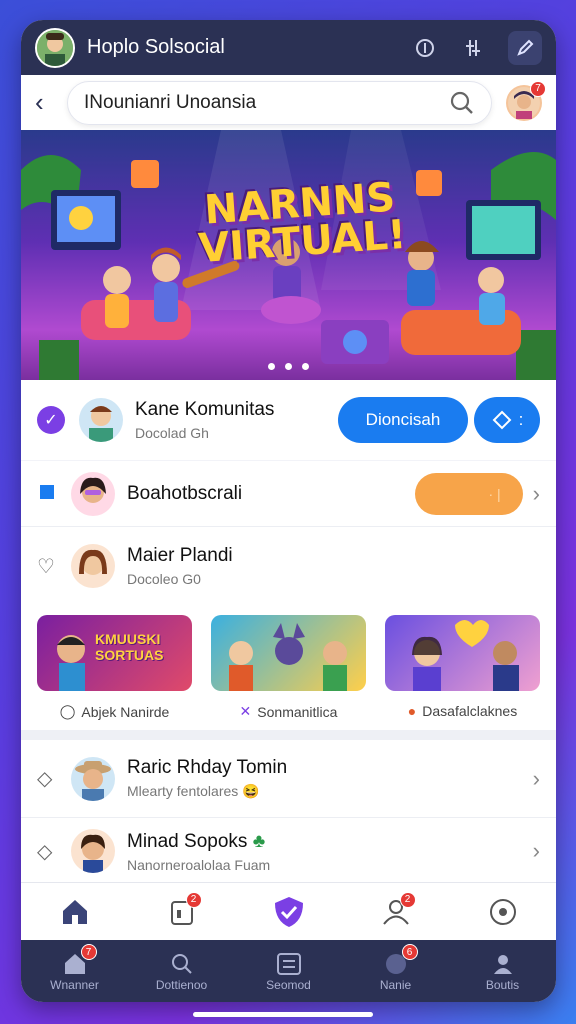 The height and width of the screenshot is (1024, 576). I want to click on user-icon, so click(503, 964).